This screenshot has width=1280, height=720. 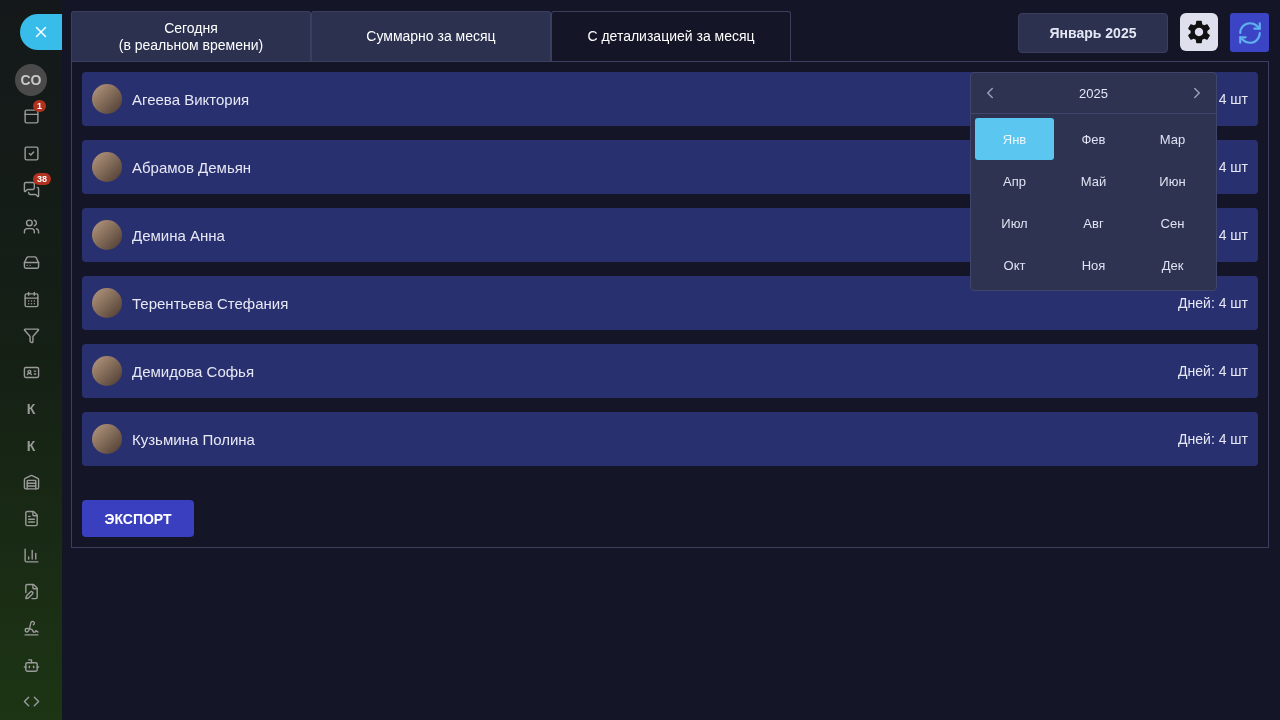 I want to click on close-button, so click(x=41, y=32).